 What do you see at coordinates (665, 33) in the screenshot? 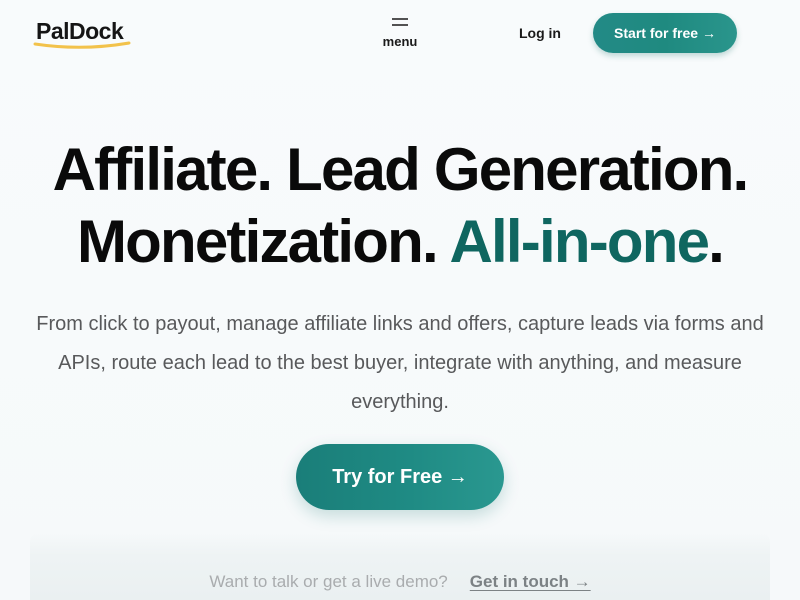
I see `start-for-free-button: Start for free →` at bounding box center [665, 33].